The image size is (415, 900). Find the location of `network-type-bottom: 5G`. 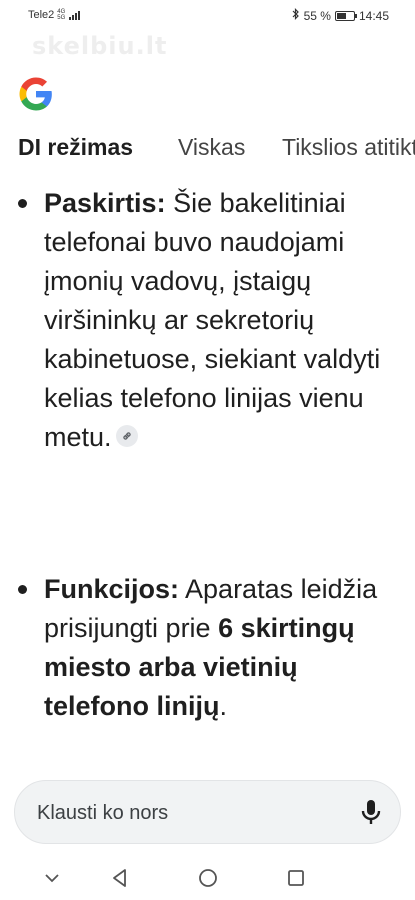

network-type-bottom: 5G is located at coordinates (61, 18).